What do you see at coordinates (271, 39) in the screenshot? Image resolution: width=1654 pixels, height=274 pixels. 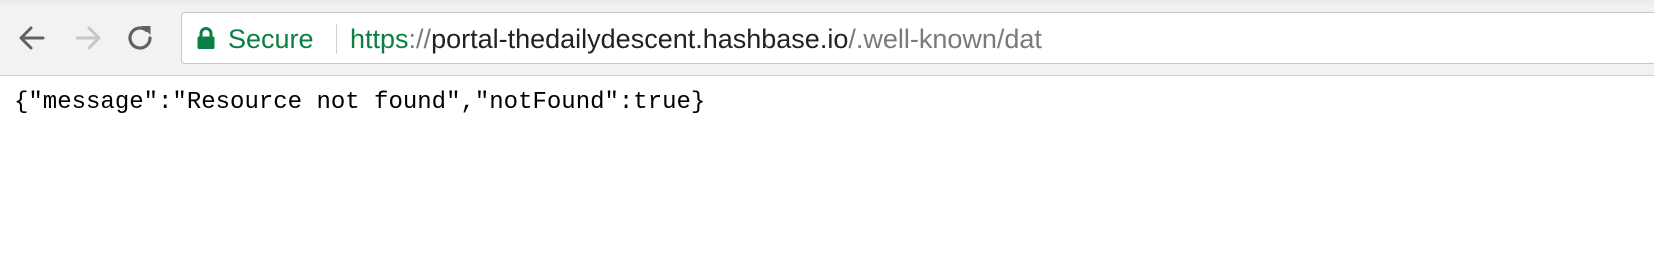 I see `security-indicator: Secure` at bounding box center [271, 39].